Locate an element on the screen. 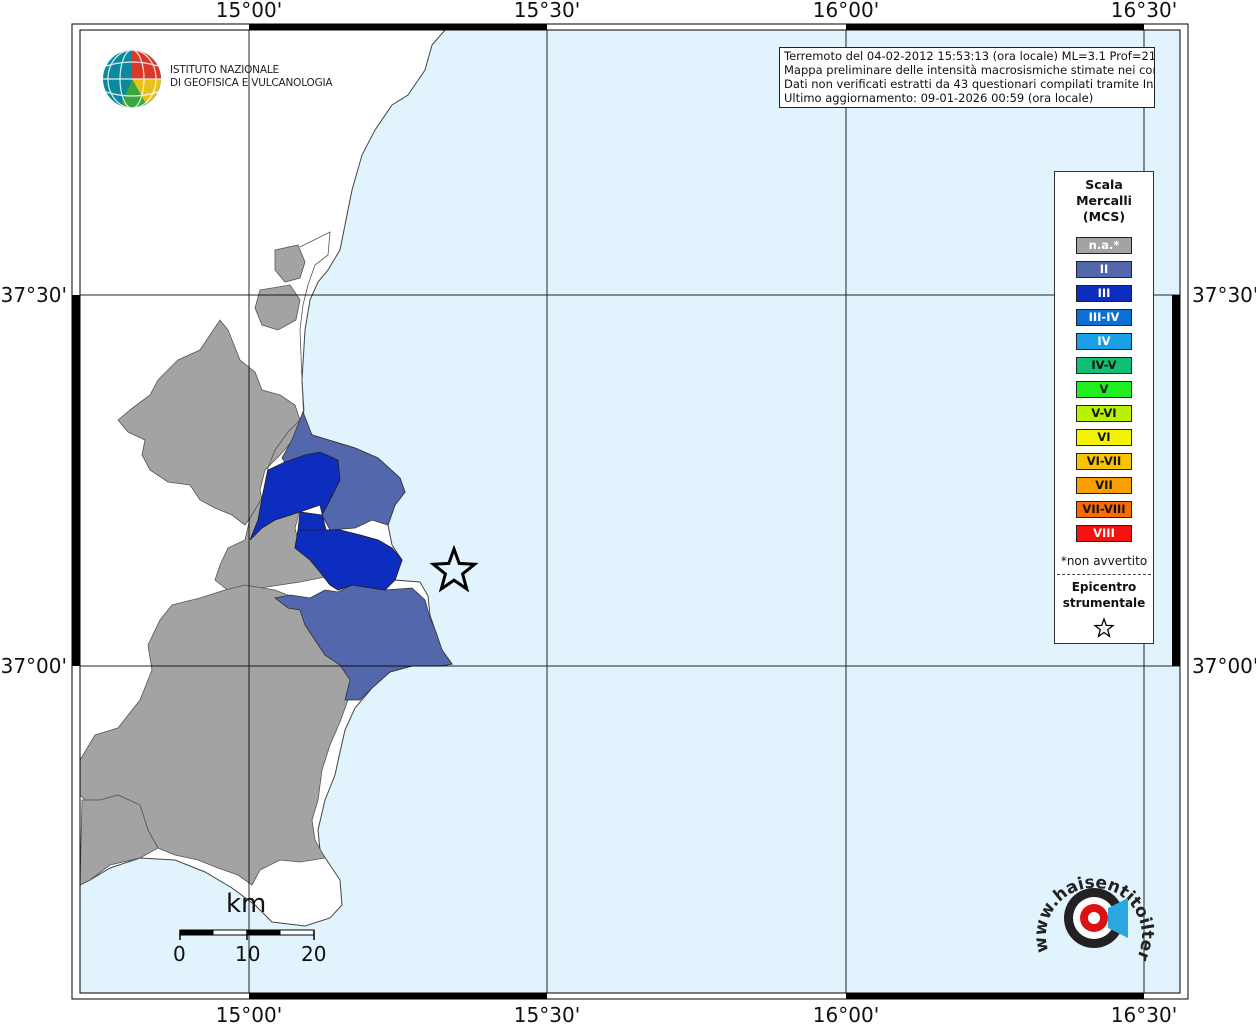 The width and height of the screenshot is (1256, 1024). legend-swatch: IV is located at coordinates (1104, 341).